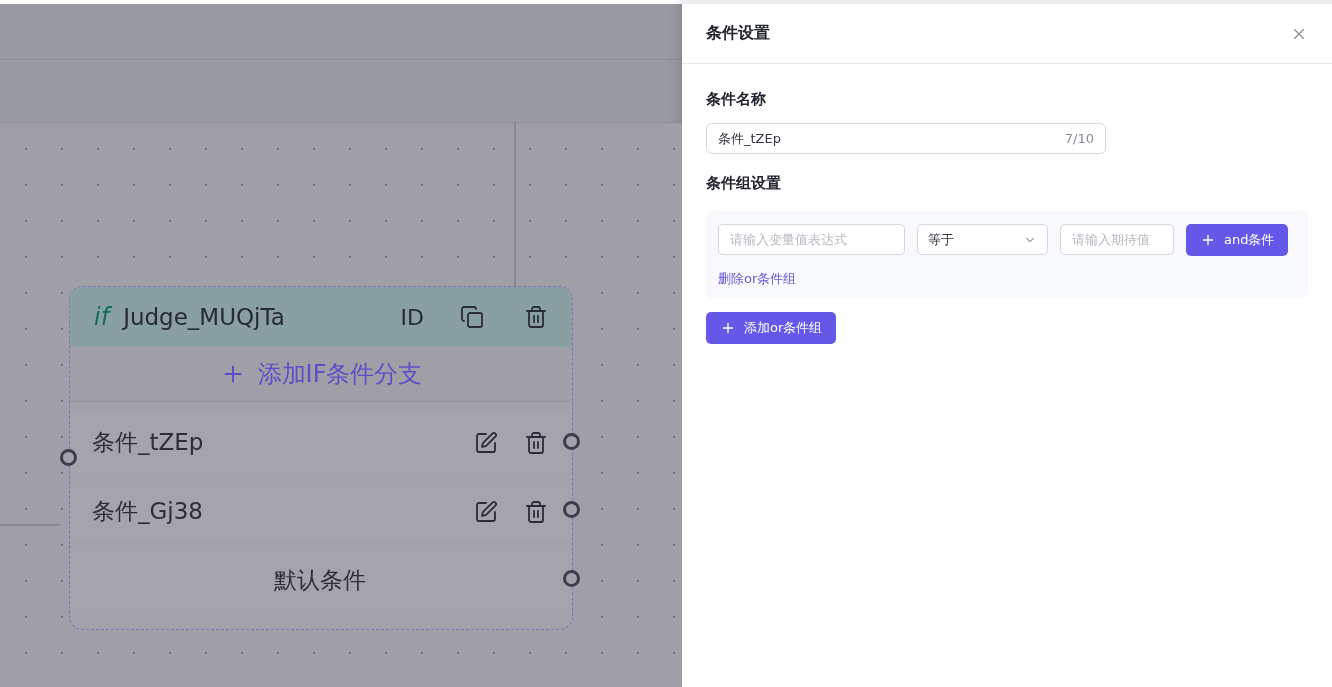 This screenshot has height=687, width=1332. Describe the element at coordinates (744, 183) in the screenshot. I see `section-label: 条件组设置` at that location.